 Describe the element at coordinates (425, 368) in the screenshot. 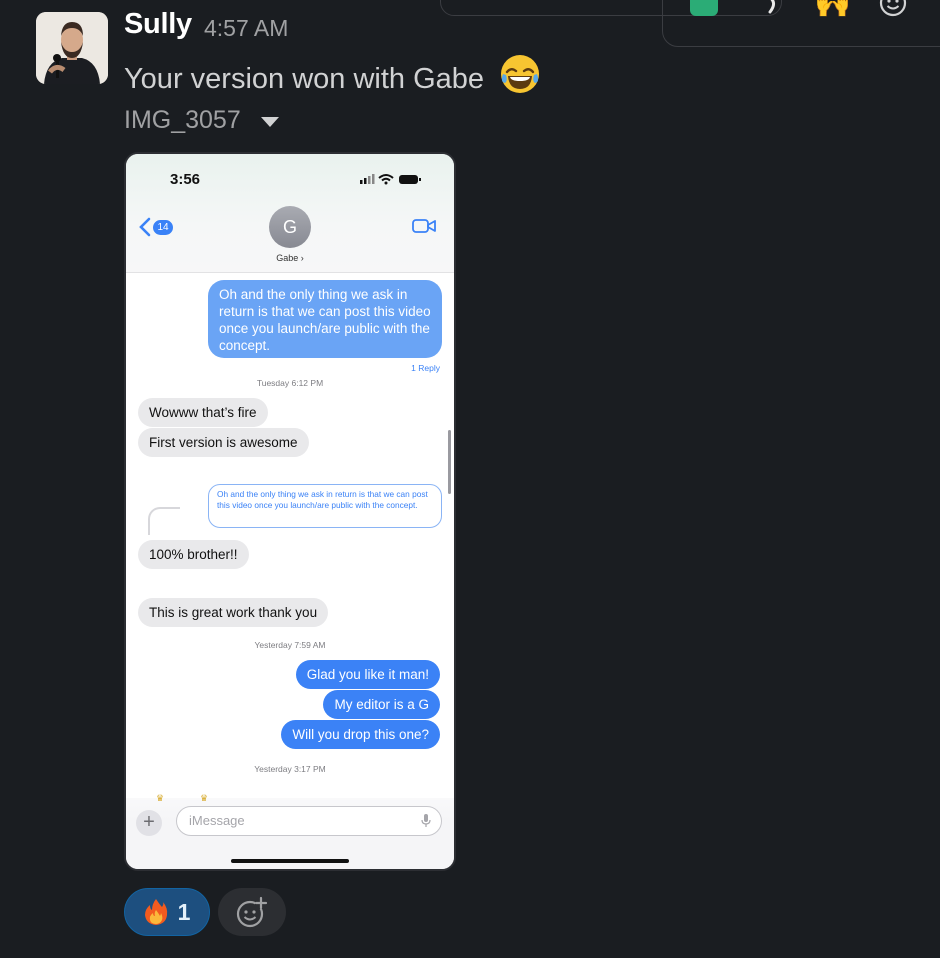

I see `phone-reply-count: 1 Reply` at that location.